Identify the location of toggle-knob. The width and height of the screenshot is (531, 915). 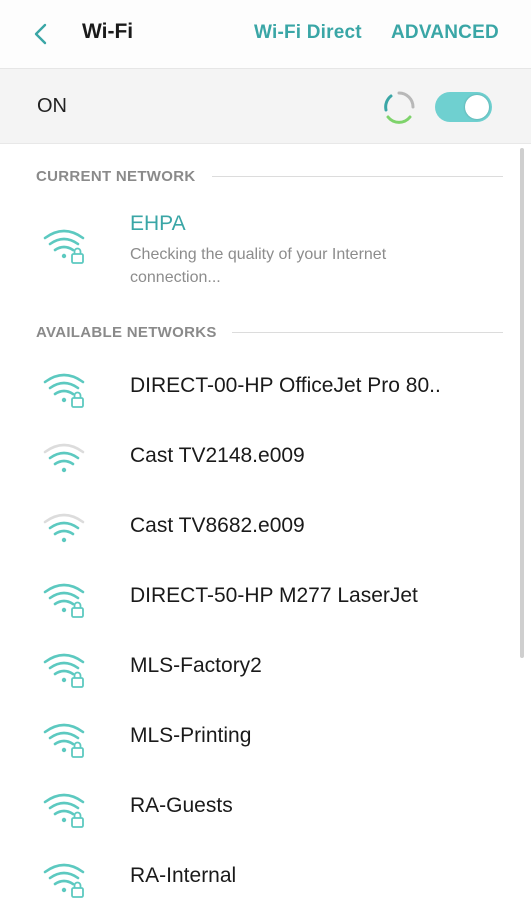
(477, 107).